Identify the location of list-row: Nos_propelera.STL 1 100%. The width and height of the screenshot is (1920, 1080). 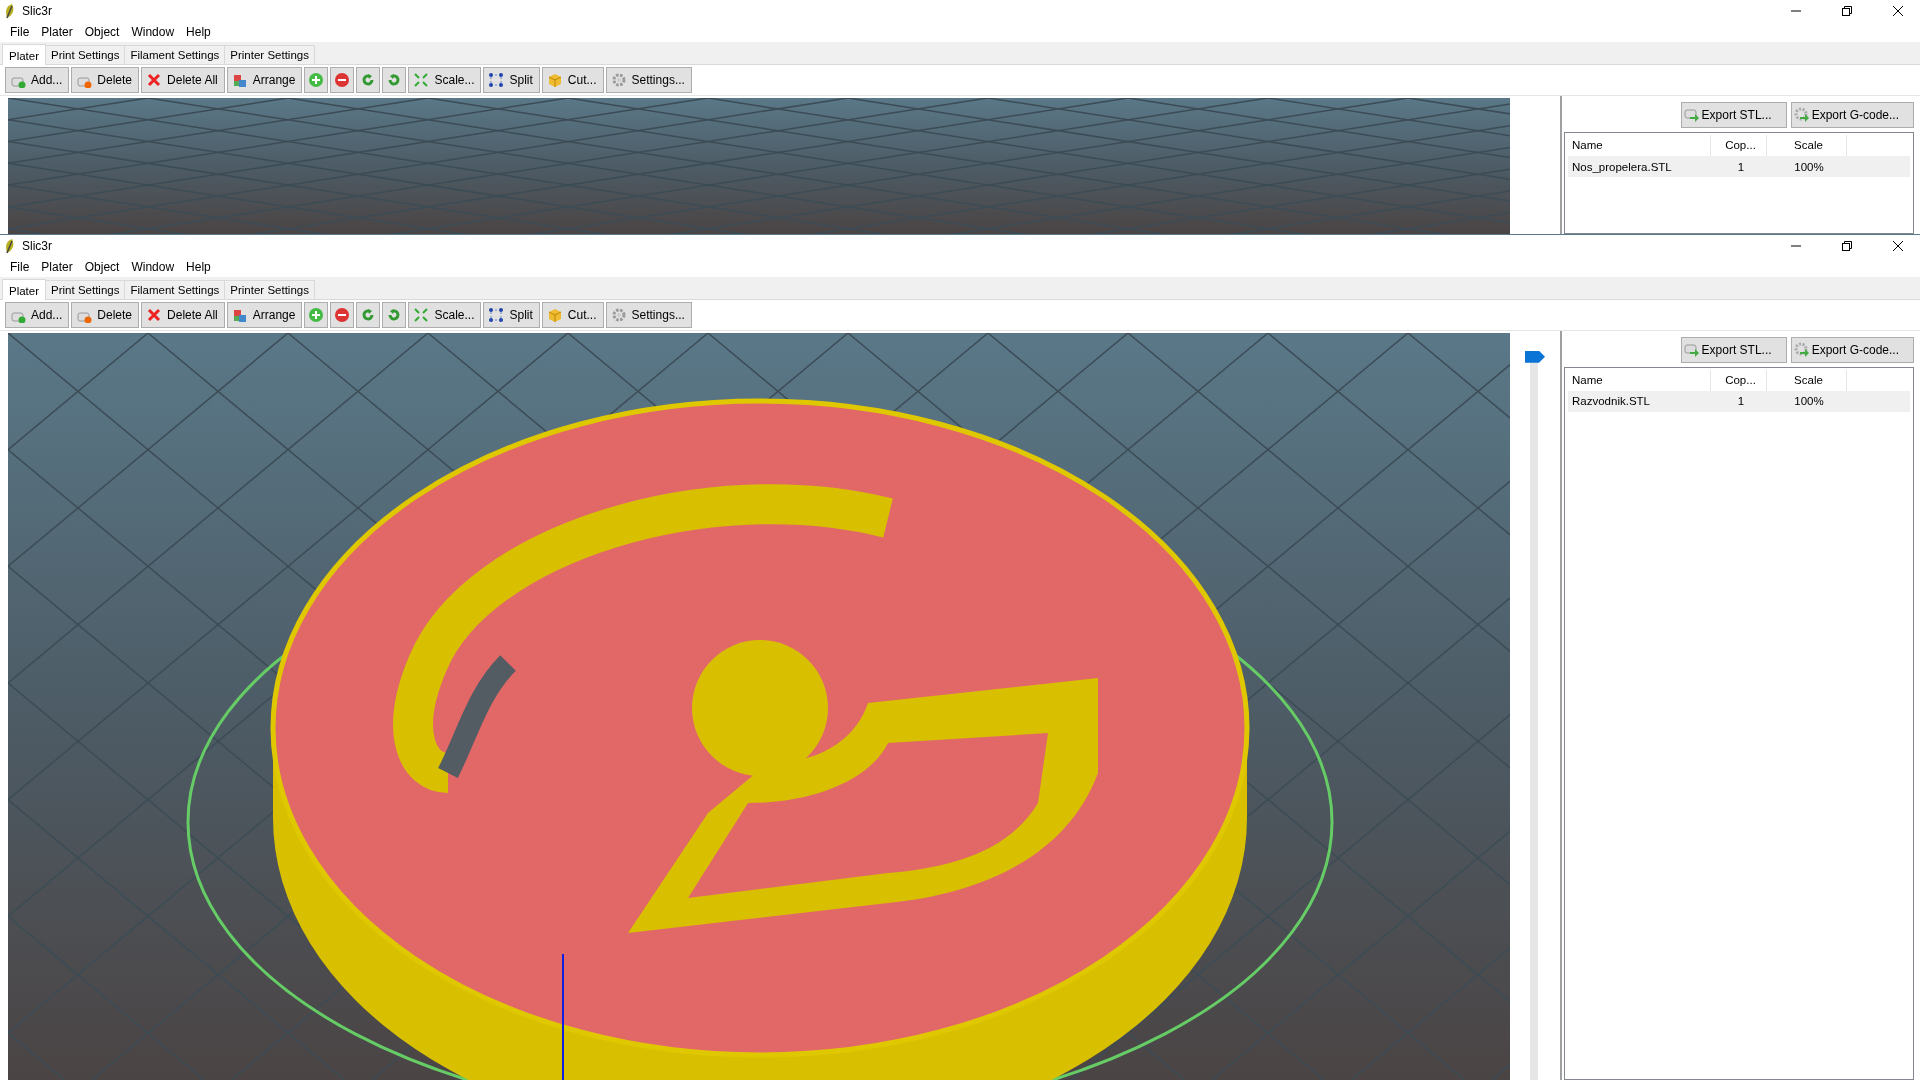
(1739, 166).